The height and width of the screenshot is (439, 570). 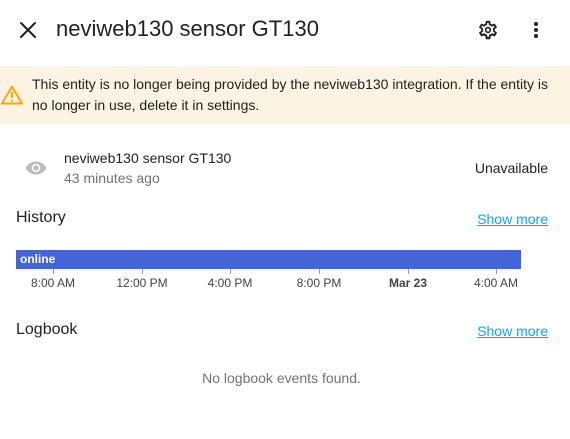 What do you see at coordinates (38, 259) in the screenshot?
I see `timeline-state-label: online` at bounding box center [38, 259].